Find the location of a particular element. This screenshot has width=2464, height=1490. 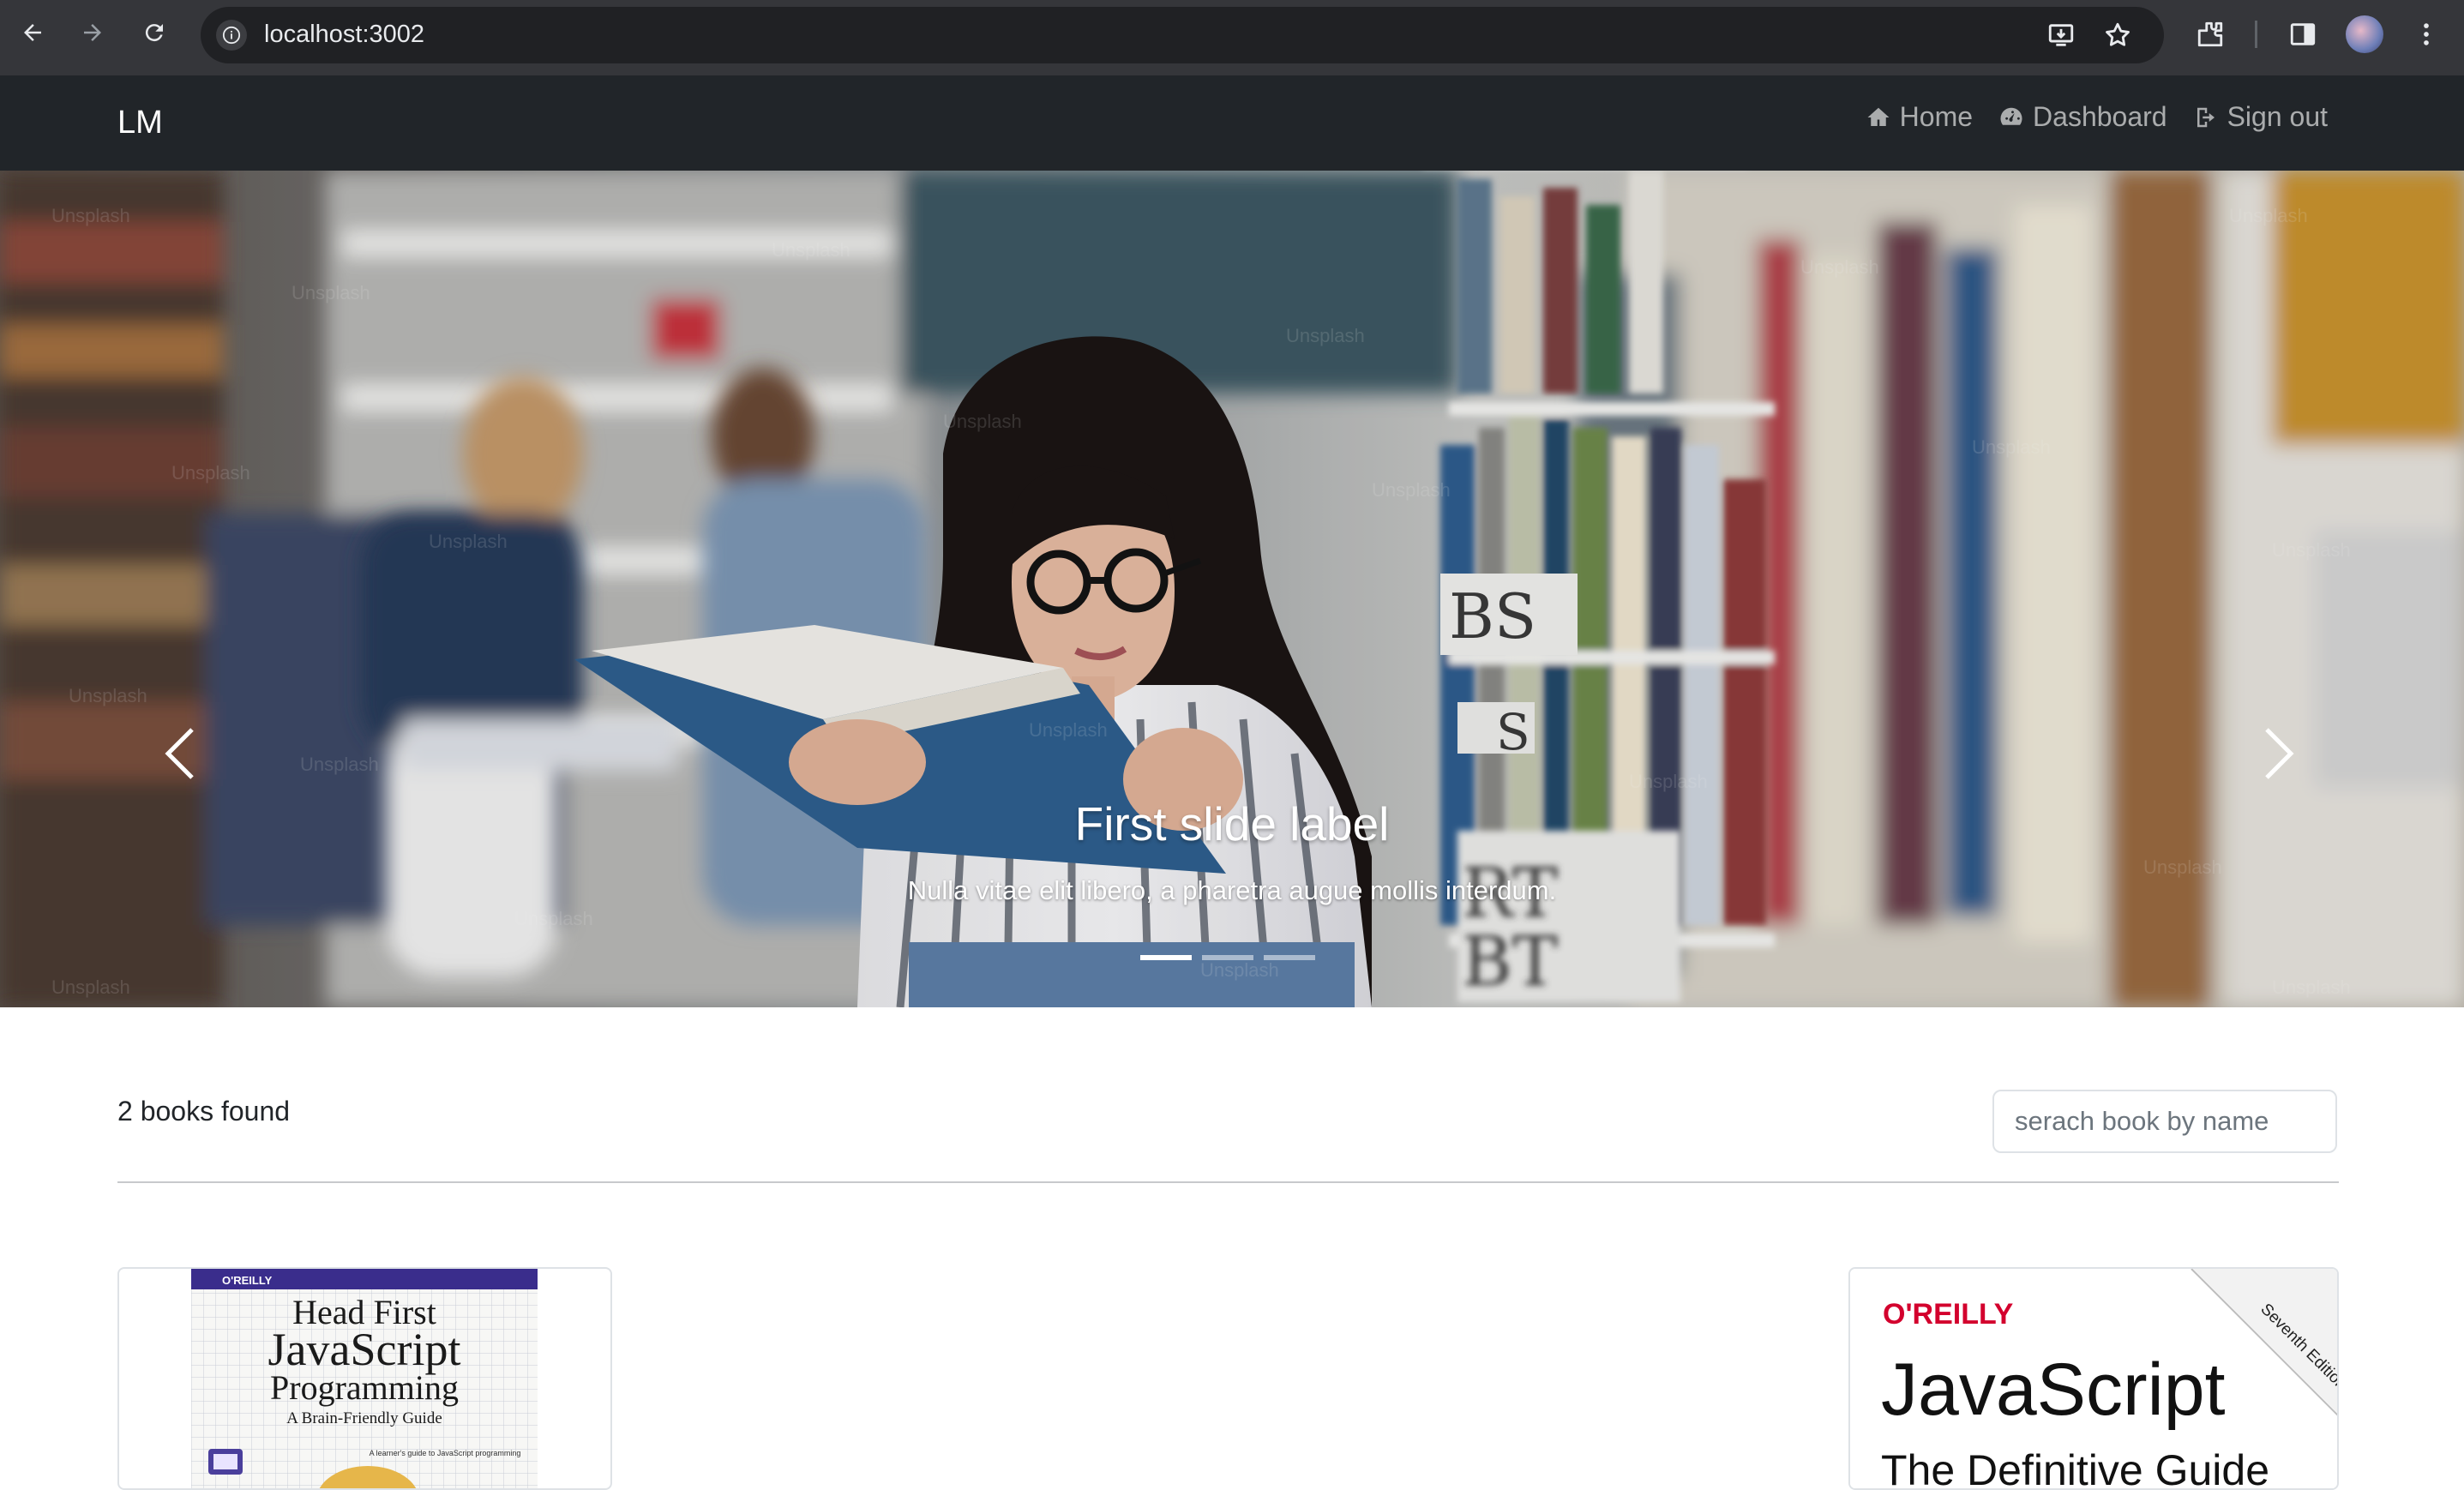

chevron-right-icon is located at coordinates (2279, 753).